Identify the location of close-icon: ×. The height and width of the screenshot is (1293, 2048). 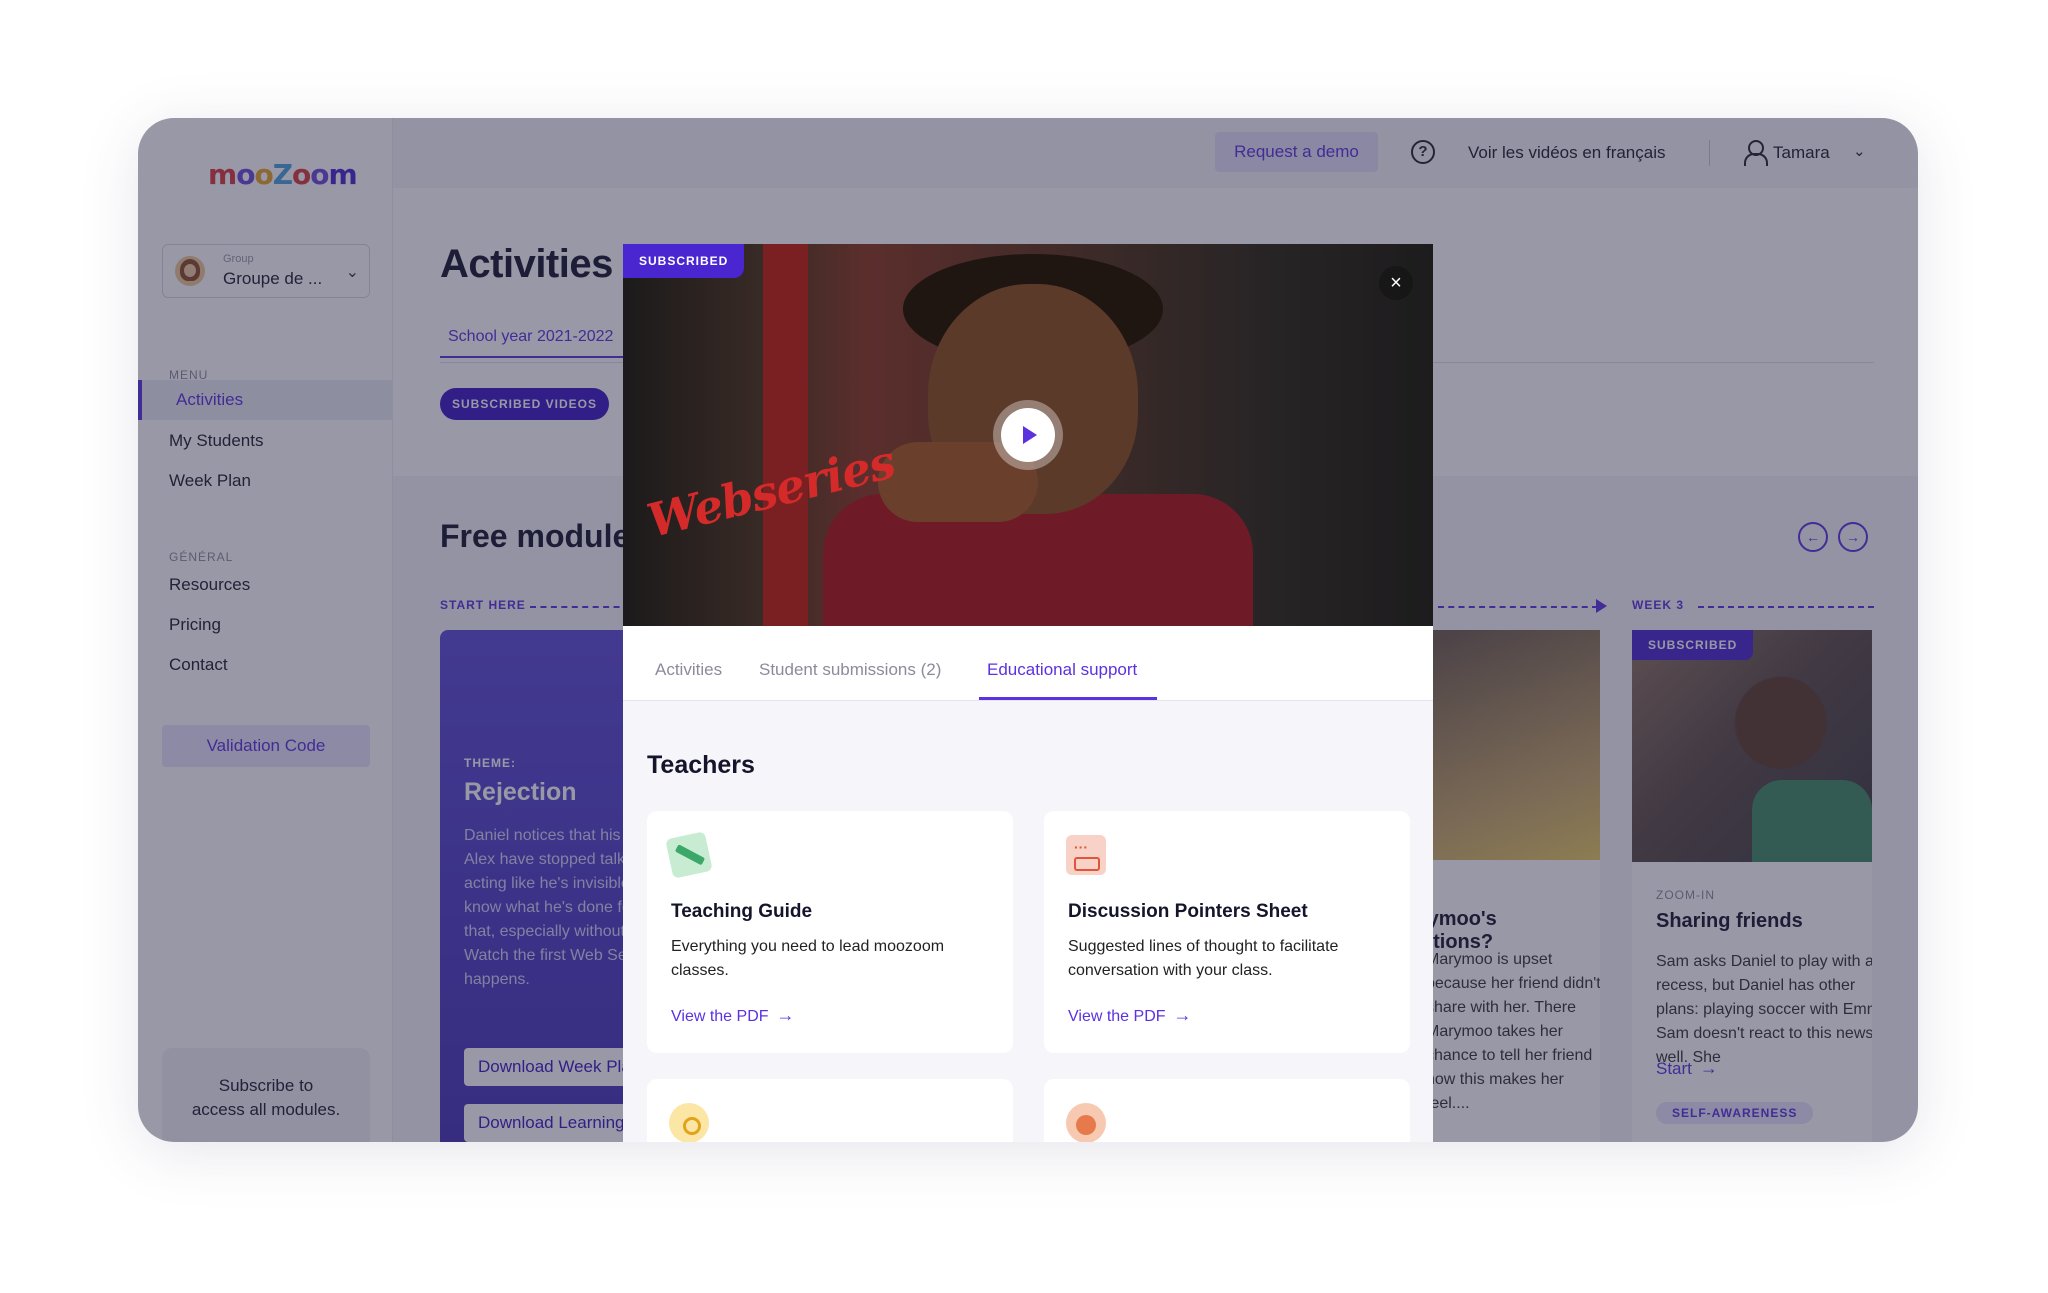
(1396, 283).